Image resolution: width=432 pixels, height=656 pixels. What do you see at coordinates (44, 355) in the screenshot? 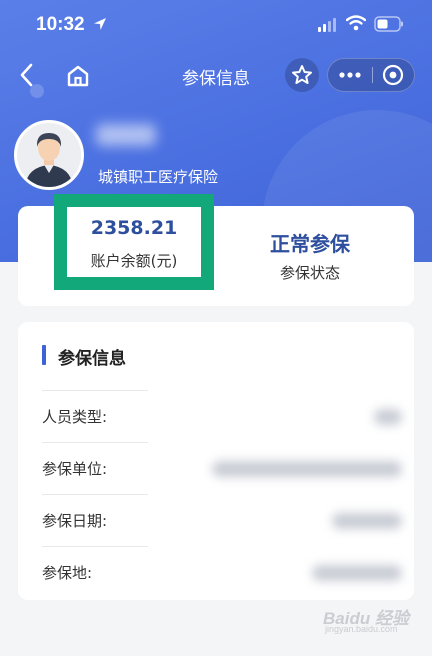
I see `section-accent-bar` at bounding box center [44, 355].